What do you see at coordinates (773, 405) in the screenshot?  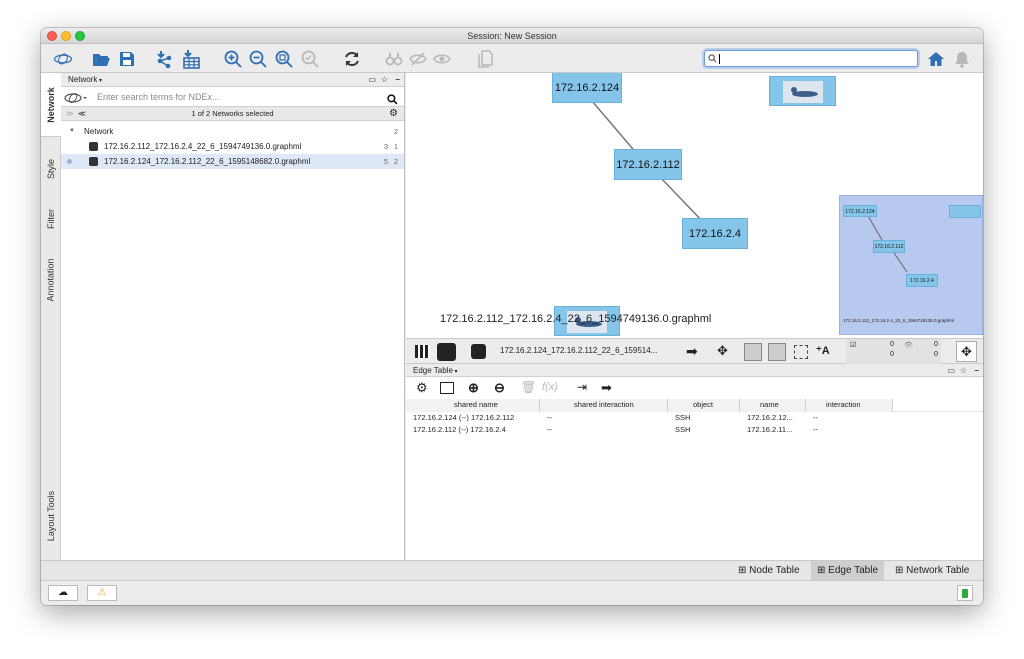 I see `column-header: name` at bounding box center [773, 405].